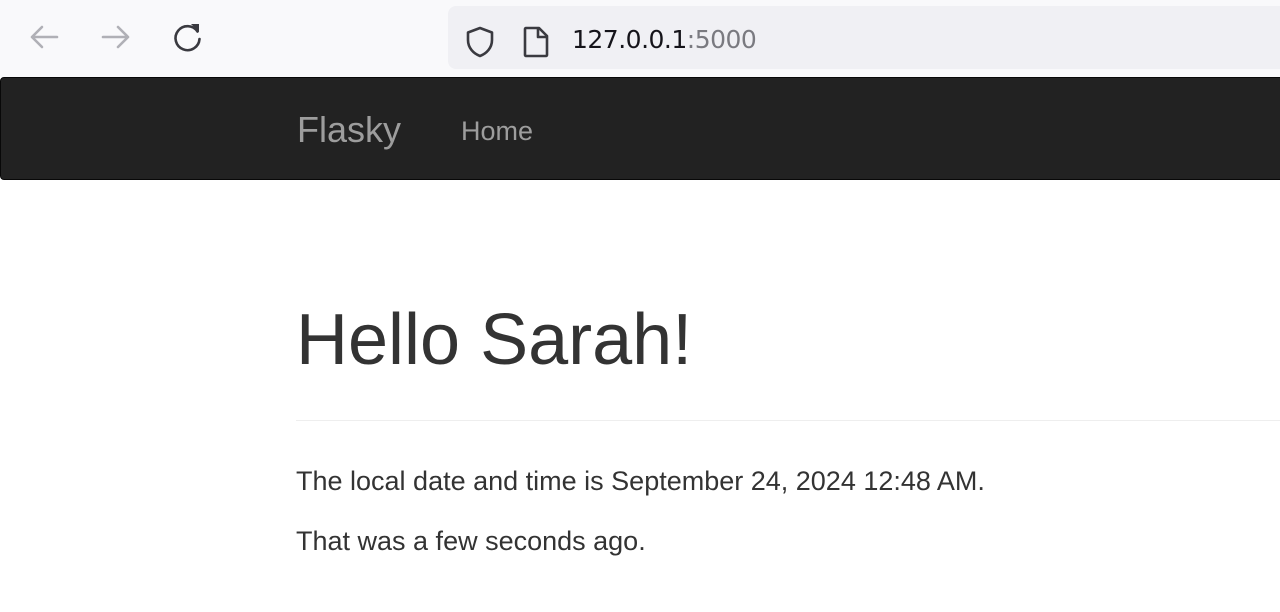  I want to click on page-title: Hello Sarah!, so click(494, 340).